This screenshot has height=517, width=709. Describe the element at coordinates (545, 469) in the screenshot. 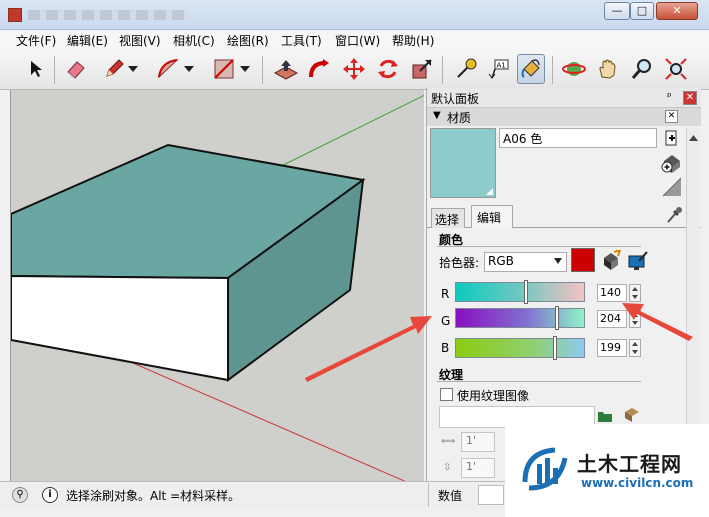

I see `watermark-logo-icon` at that location.